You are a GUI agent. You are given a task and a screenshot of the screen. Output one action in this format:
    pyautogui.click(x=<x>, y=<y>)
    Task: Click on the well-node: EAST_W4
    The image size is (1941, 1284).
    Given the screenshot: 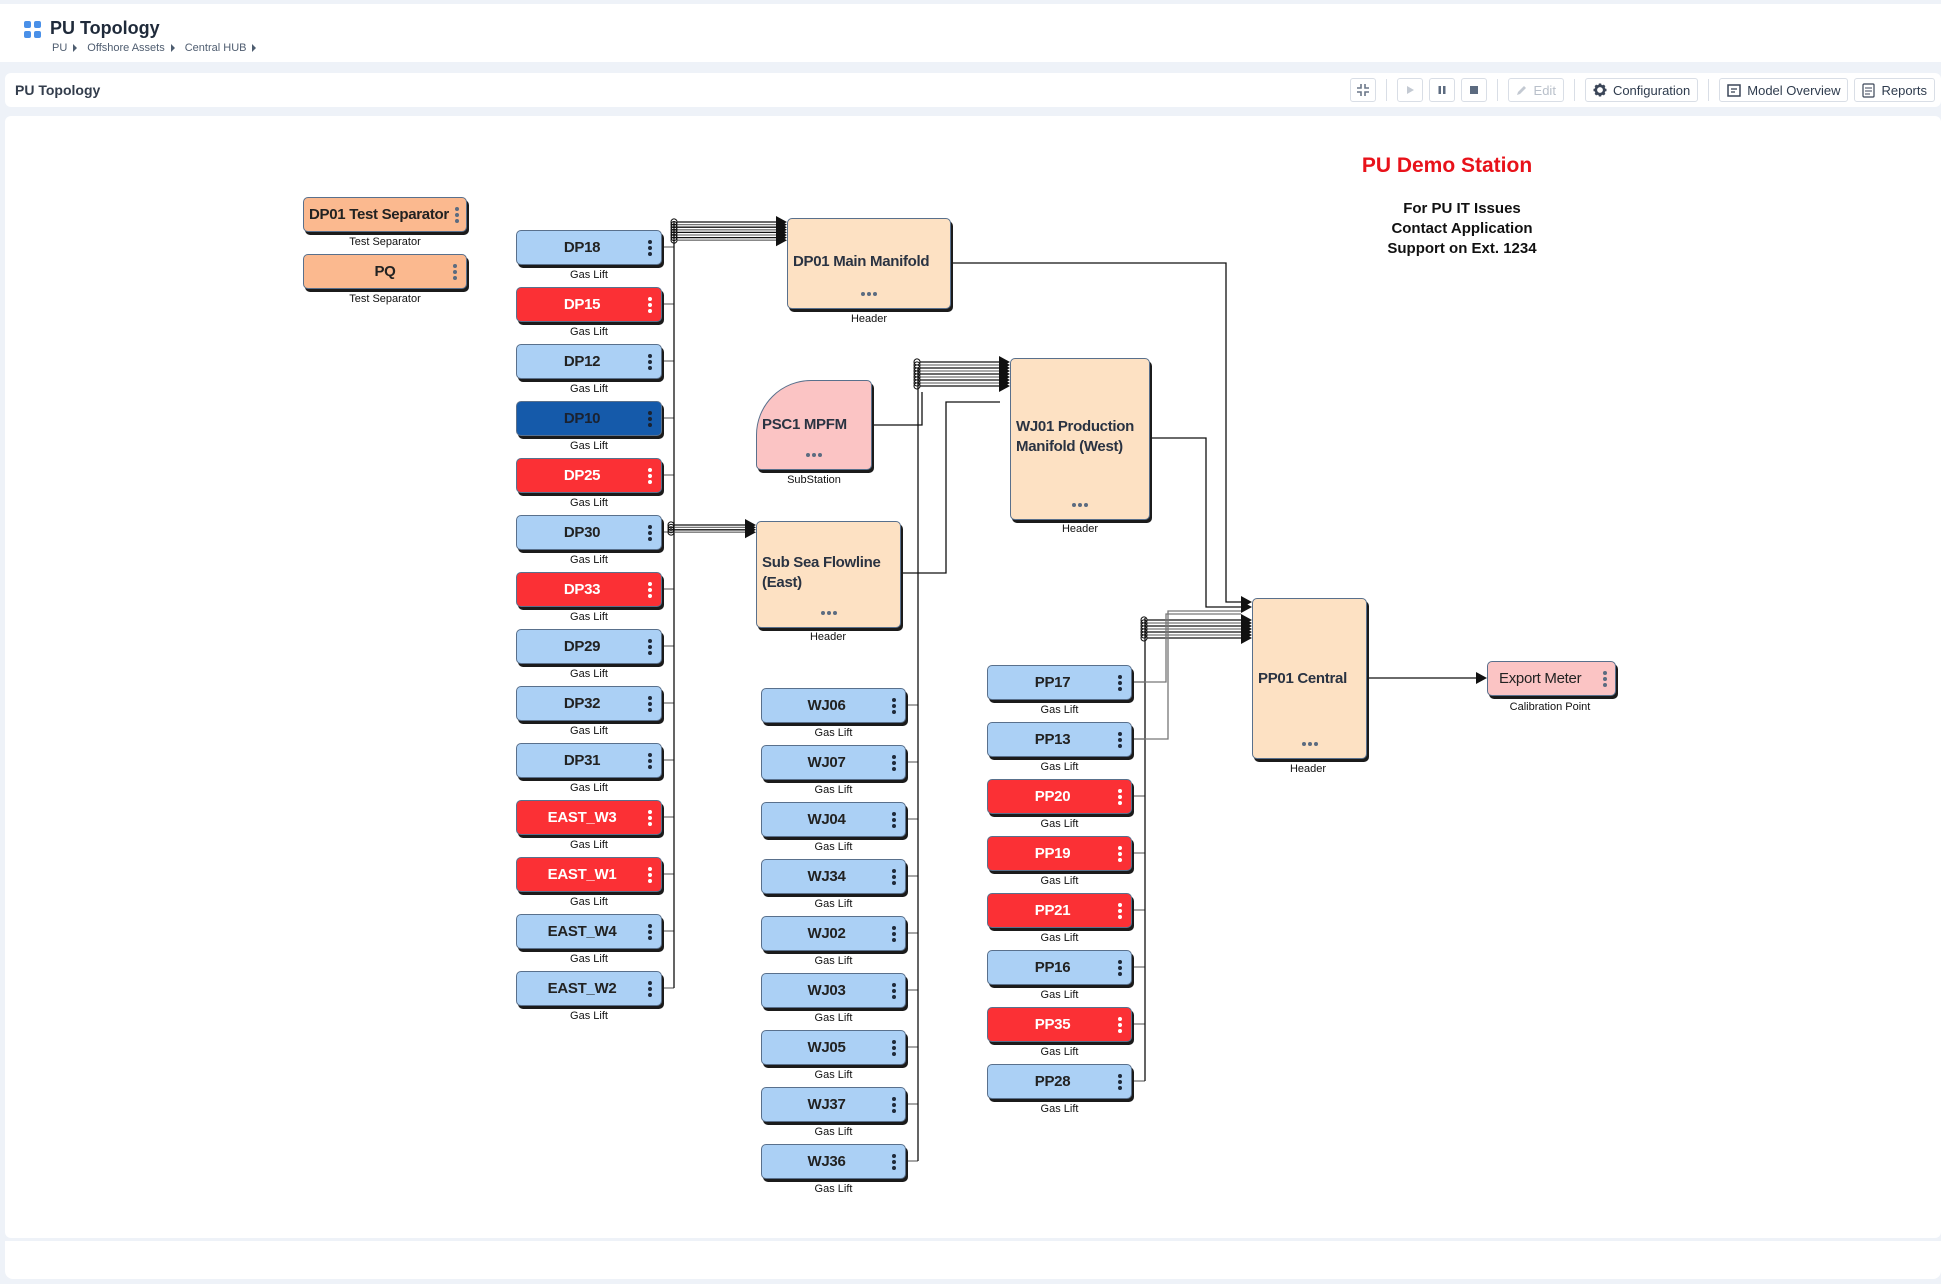 What is the action you would take?
    pyautogui.click(x=589, y=931)
    